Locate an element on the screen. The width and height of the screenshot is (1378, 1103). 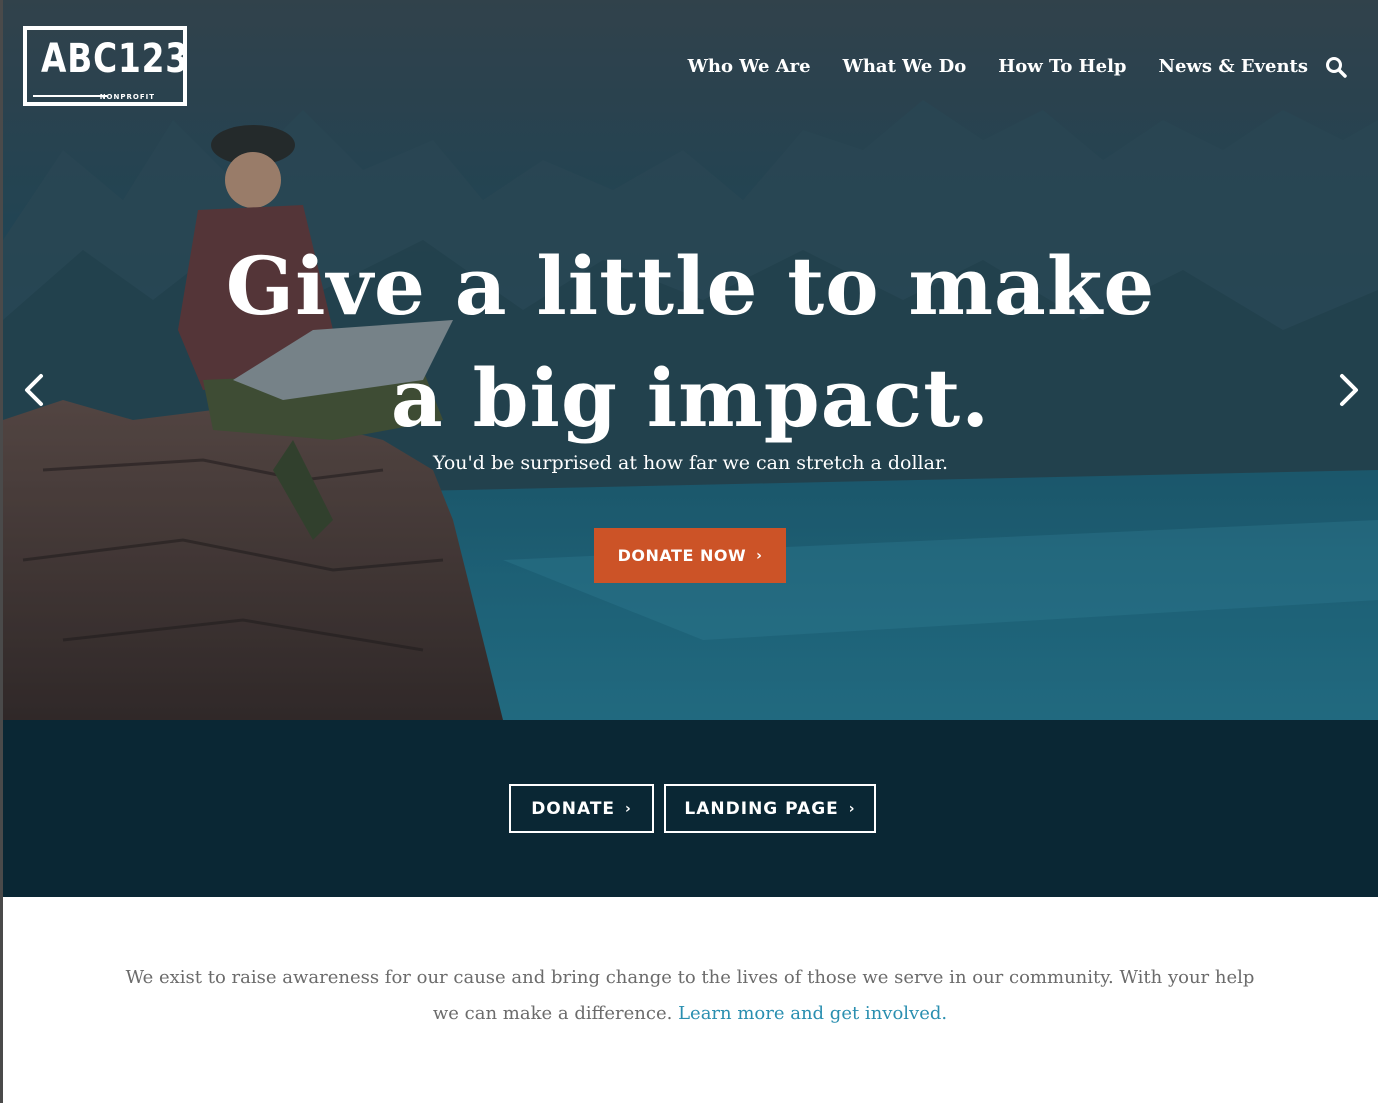
search-icon is located at coordinates (1336, 67).